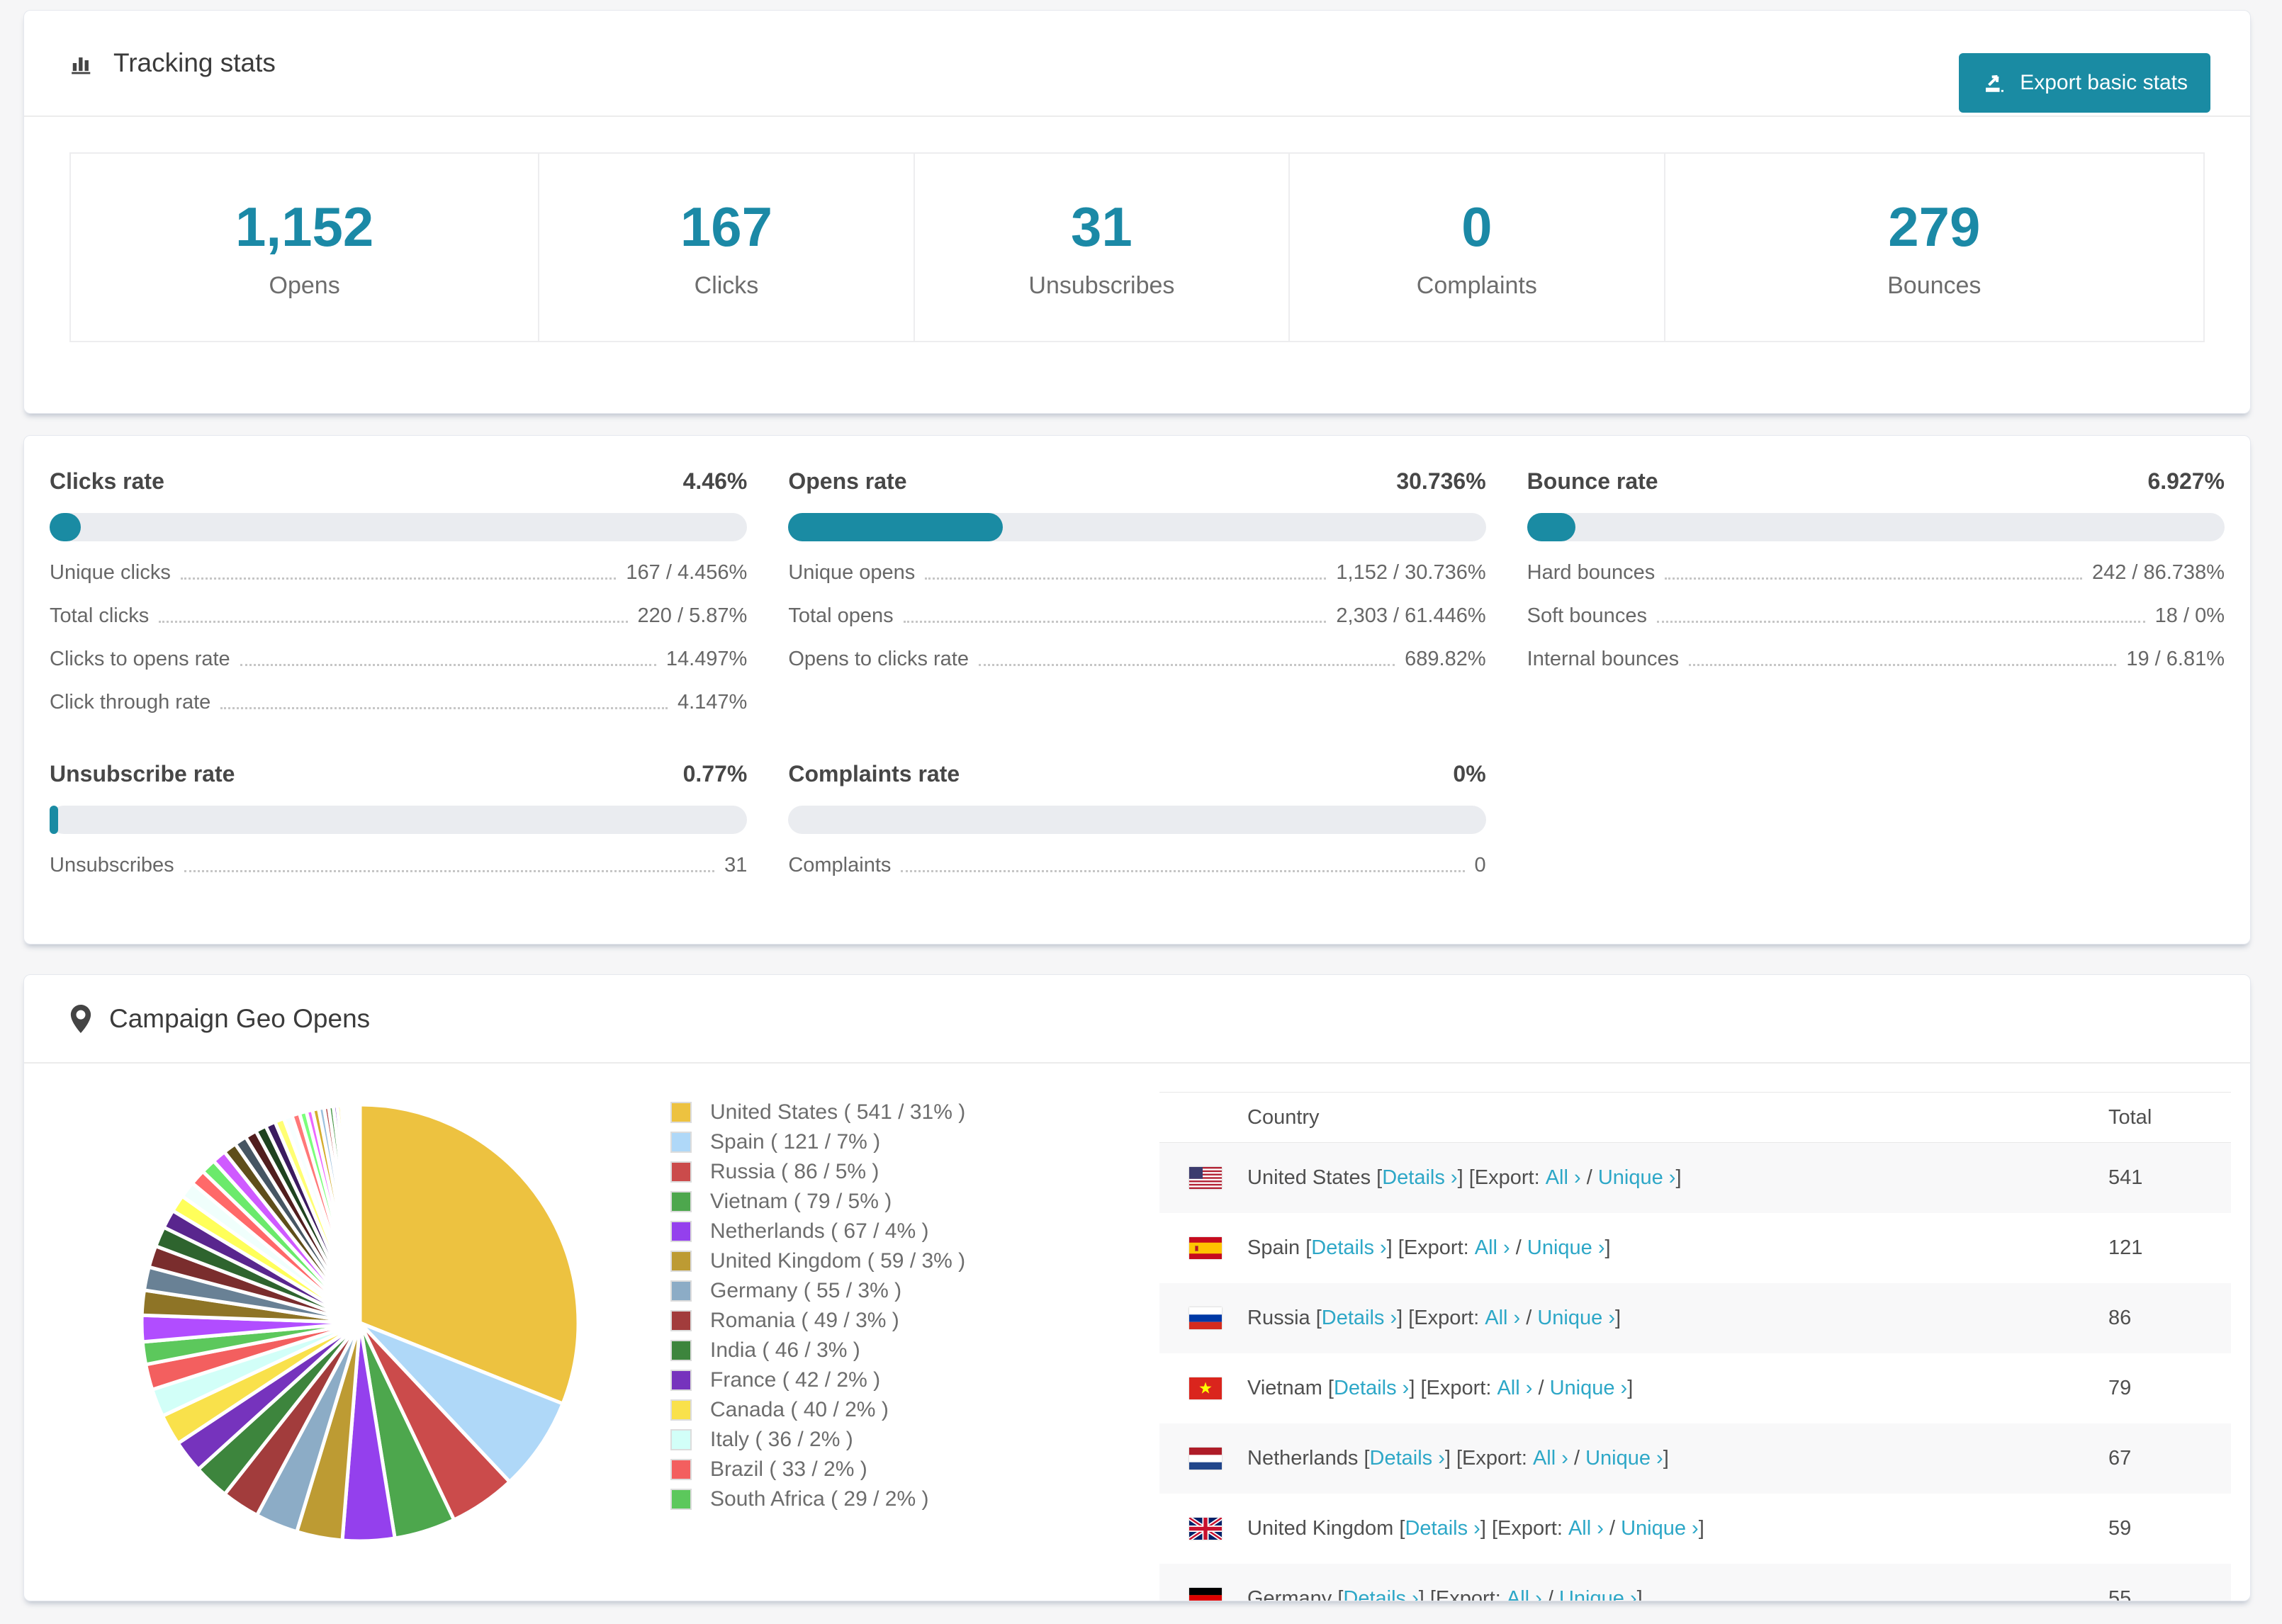  I want to click on rate-value: 0.77%, so click(715, 774).